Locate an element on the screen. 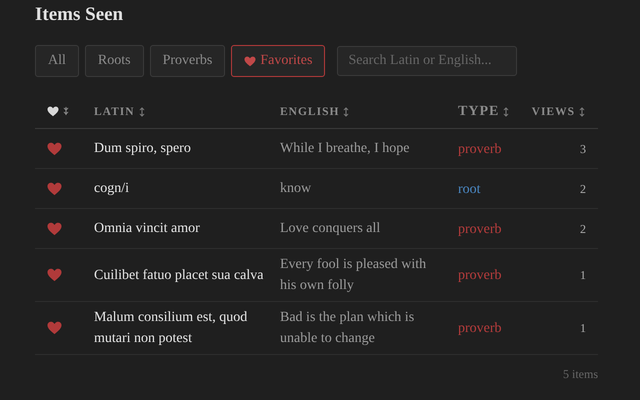 This screenshot has height=400, width=640. column-header: VIEWS is located at coordinates (553, 112).